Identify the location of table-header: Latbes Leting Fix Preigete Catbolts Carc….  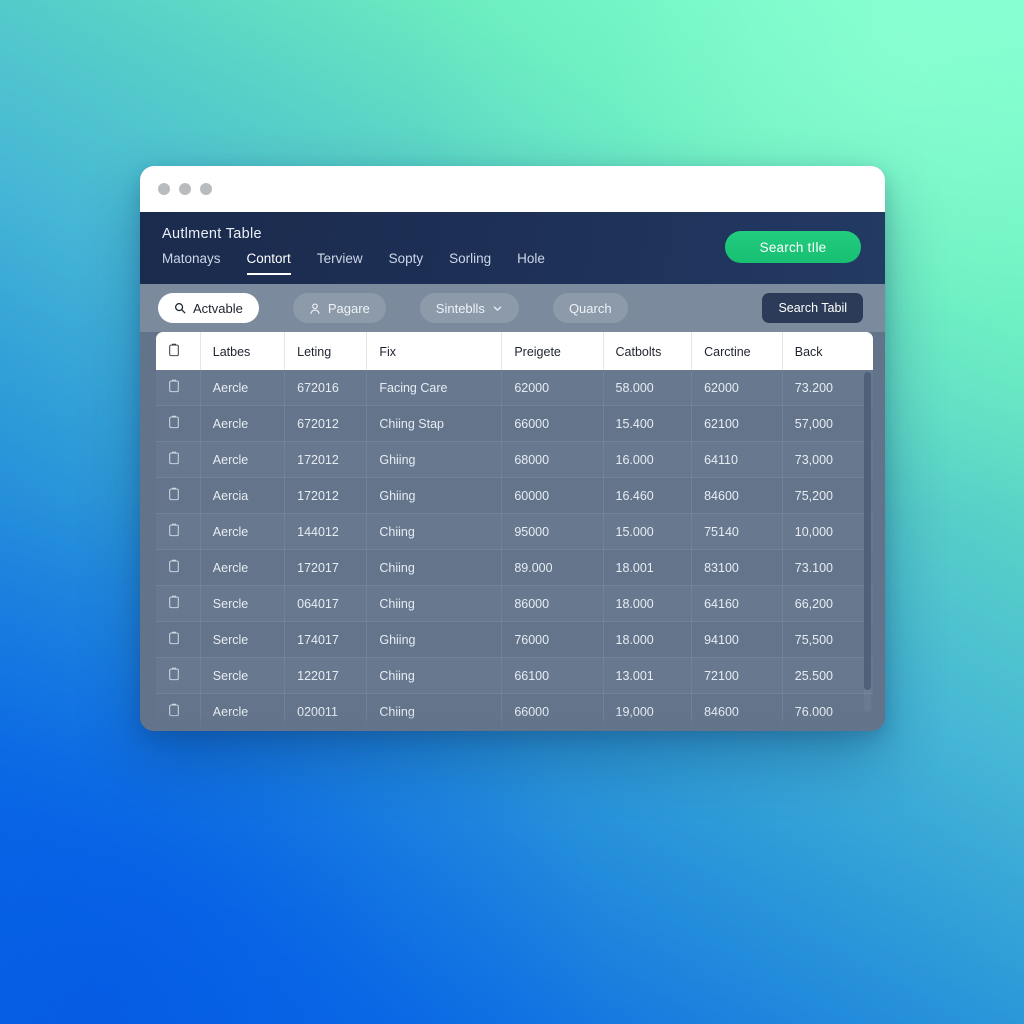
(514, 351).